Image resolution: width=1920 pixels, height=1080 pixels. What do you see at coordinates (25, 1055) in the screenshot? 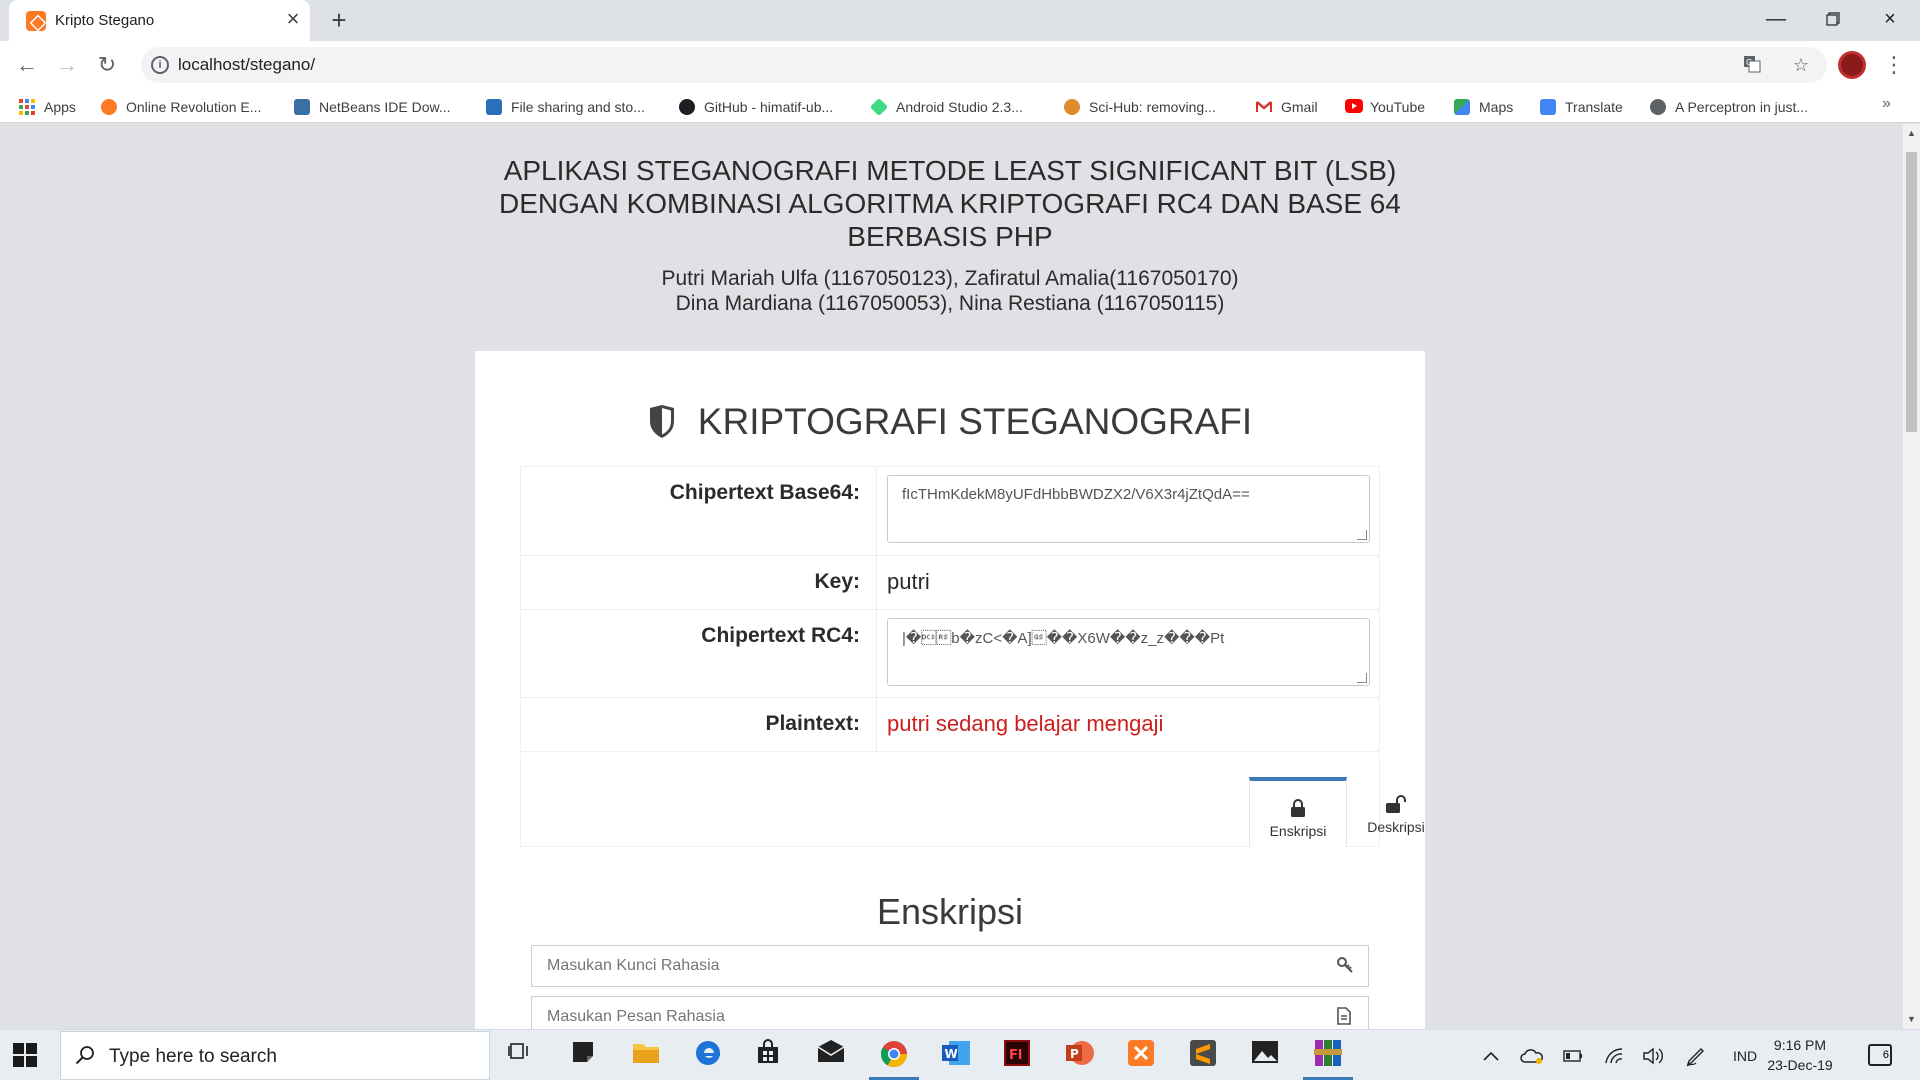
I see `windows-start-icon` at bounding box center [25, 1055].